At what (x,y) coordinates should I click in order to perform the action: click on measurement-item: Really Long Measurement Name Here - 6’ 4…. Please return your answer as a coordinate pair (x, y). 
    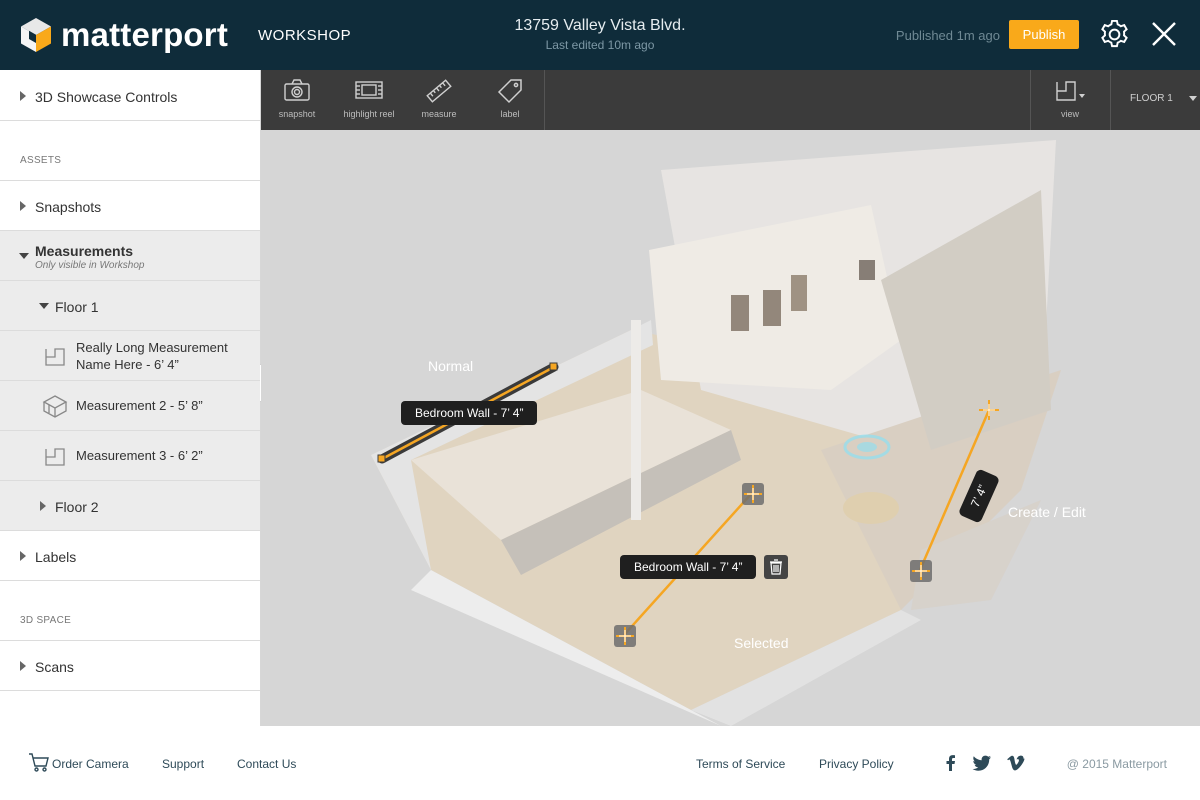
    Looking at the image, I should click on (130, 356).